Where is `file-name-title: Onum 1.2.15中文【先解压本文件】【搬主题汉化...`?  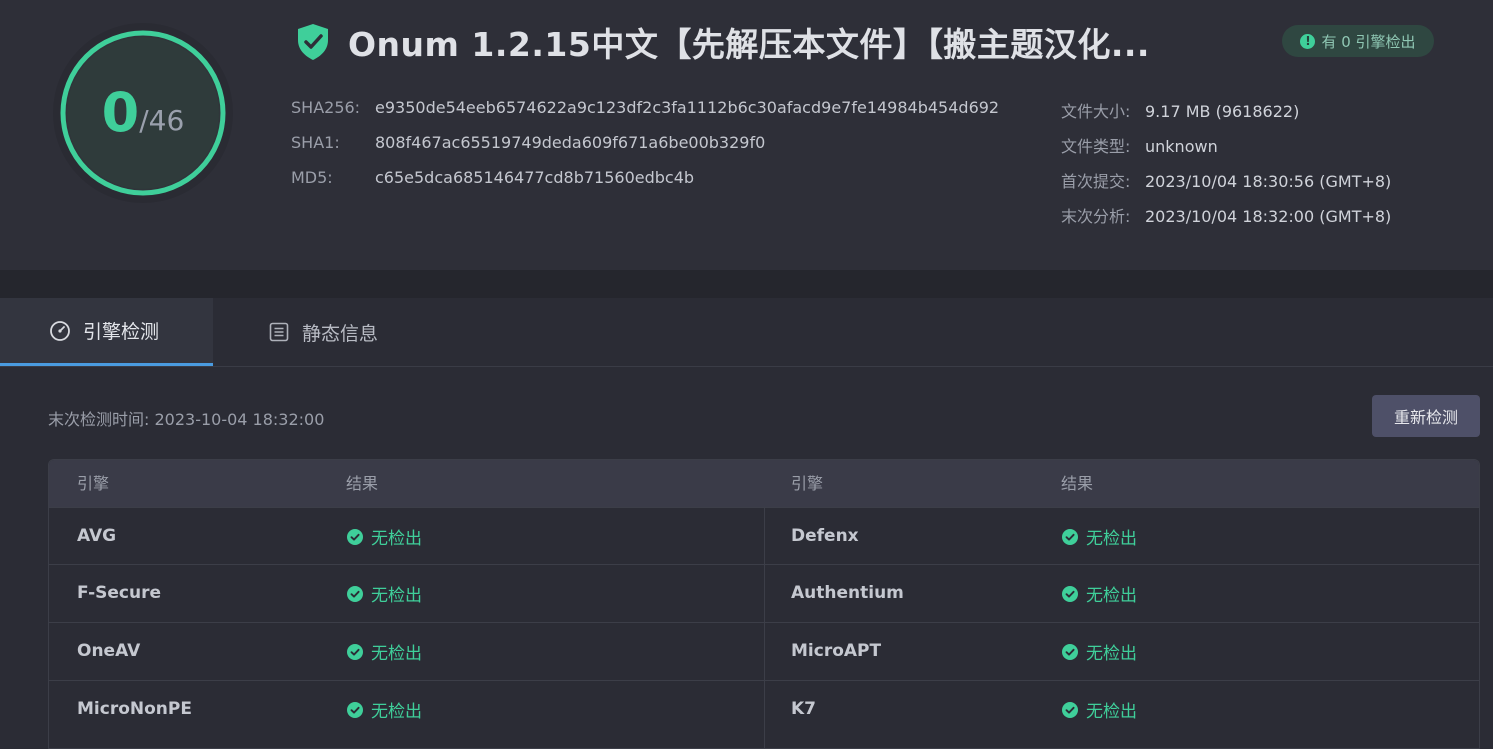
file-name-title: Onum 1.2.15中文【先解压本文件】【搬主题汉化... is located at coordinates (749, 44).